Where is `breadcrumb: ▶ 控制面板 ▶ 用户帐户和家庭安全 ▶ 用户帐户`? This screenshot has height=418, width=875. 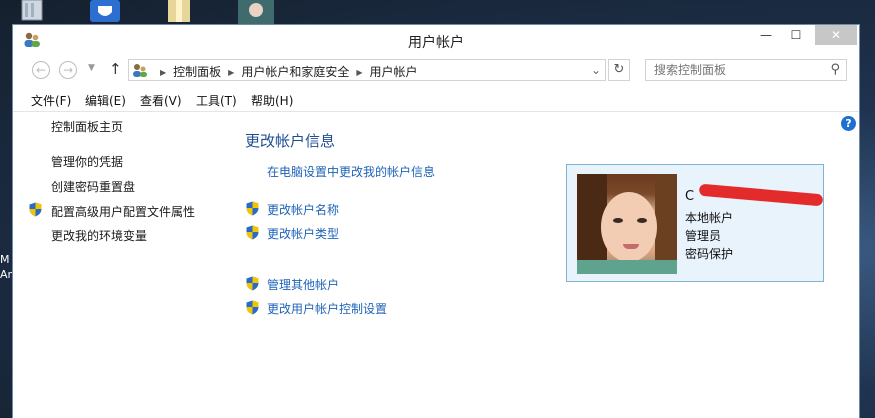
breadcrumb: ▶ 控制面板 ▶ 用户帐户和家庭安全 ▶ 用户帐户 is located at coordinates (285, 71).